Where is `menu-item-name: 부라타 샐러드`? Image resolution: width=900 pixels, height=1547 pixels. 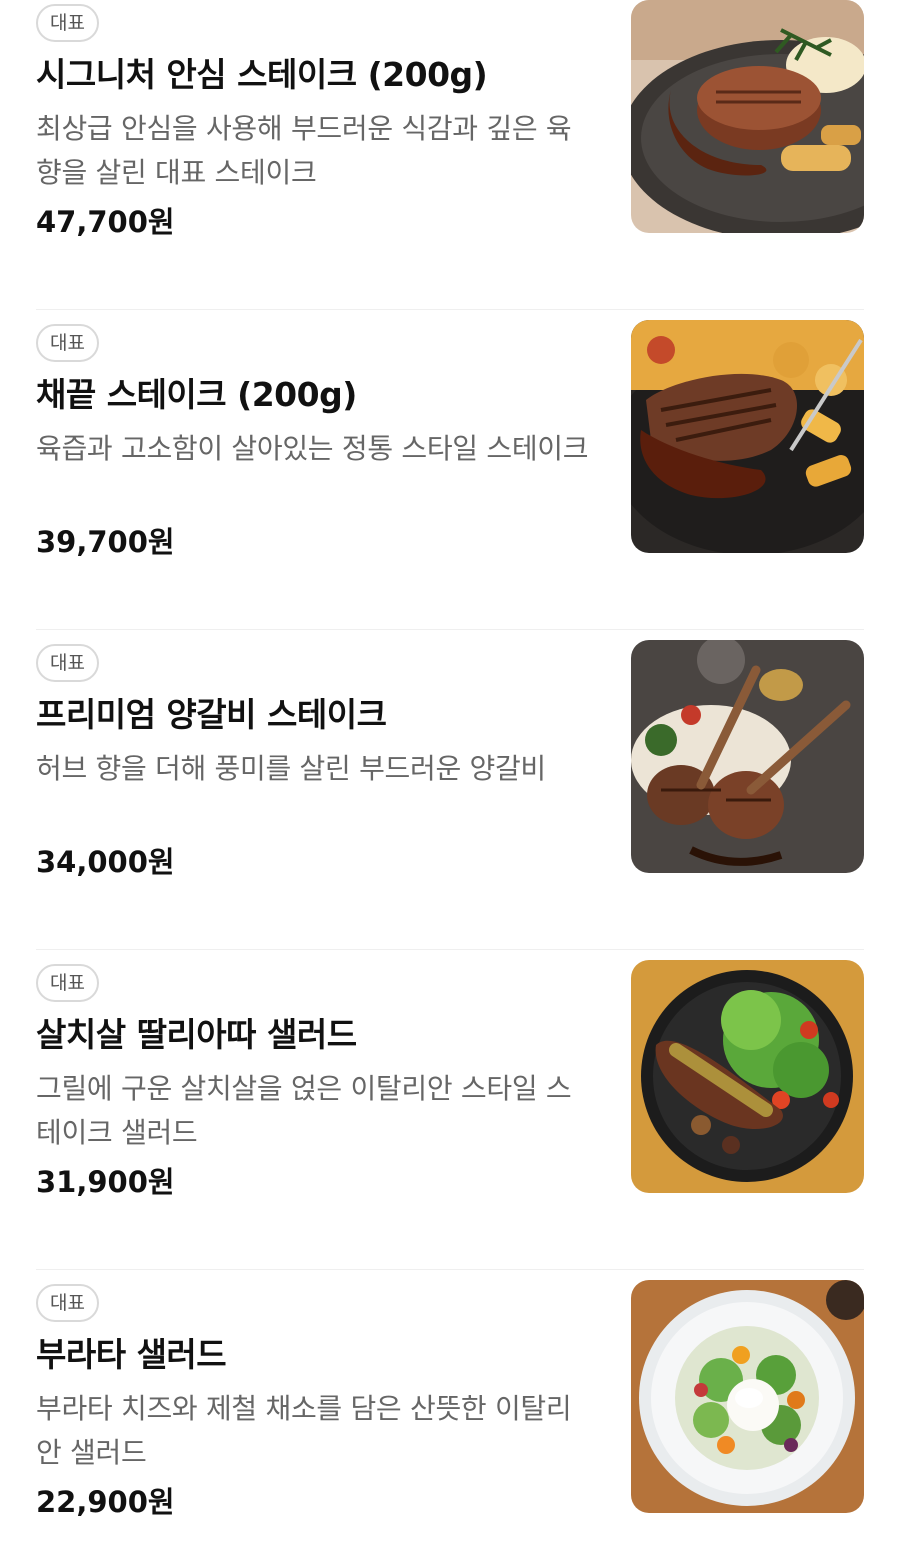 menu-item-name: 부라타 샐러드 is located at coordinates (131, 1354).